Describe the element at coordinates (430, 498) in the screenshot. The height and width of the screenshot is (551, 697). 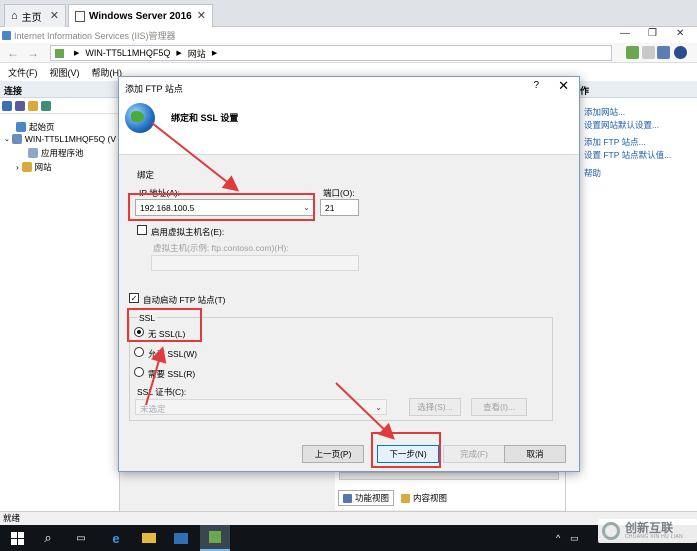
I see `tab-content-view-label: 内容视图` at that location.